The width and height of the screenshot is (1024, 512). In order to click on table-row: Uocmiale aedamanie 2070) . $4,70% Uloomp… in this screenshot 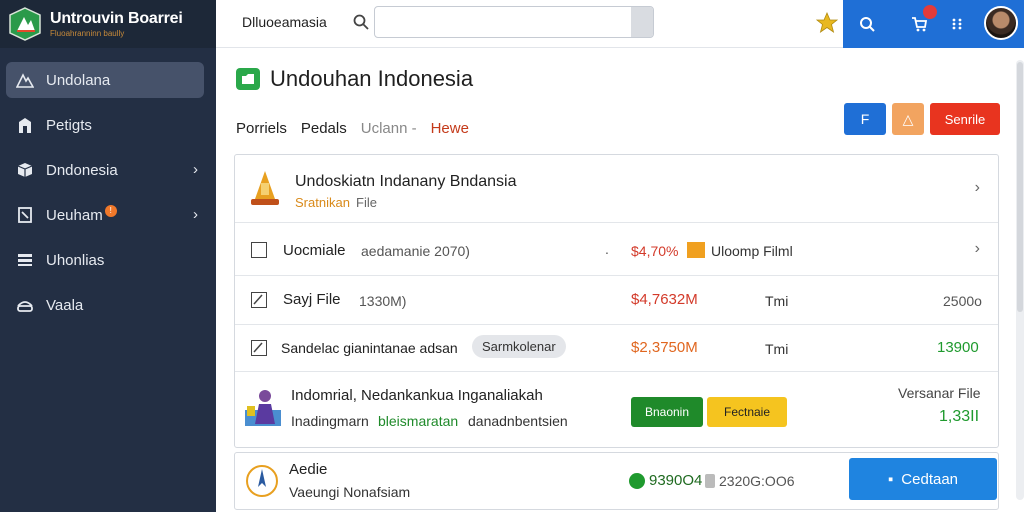, I will do `click(616, 249)`.